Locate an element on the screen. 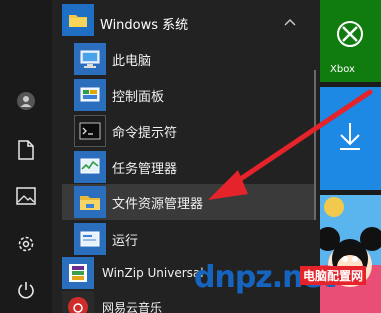 The image size is (381, 313). list-item-command-prompt: 命令提示符 is located at coordinates (183, 131).